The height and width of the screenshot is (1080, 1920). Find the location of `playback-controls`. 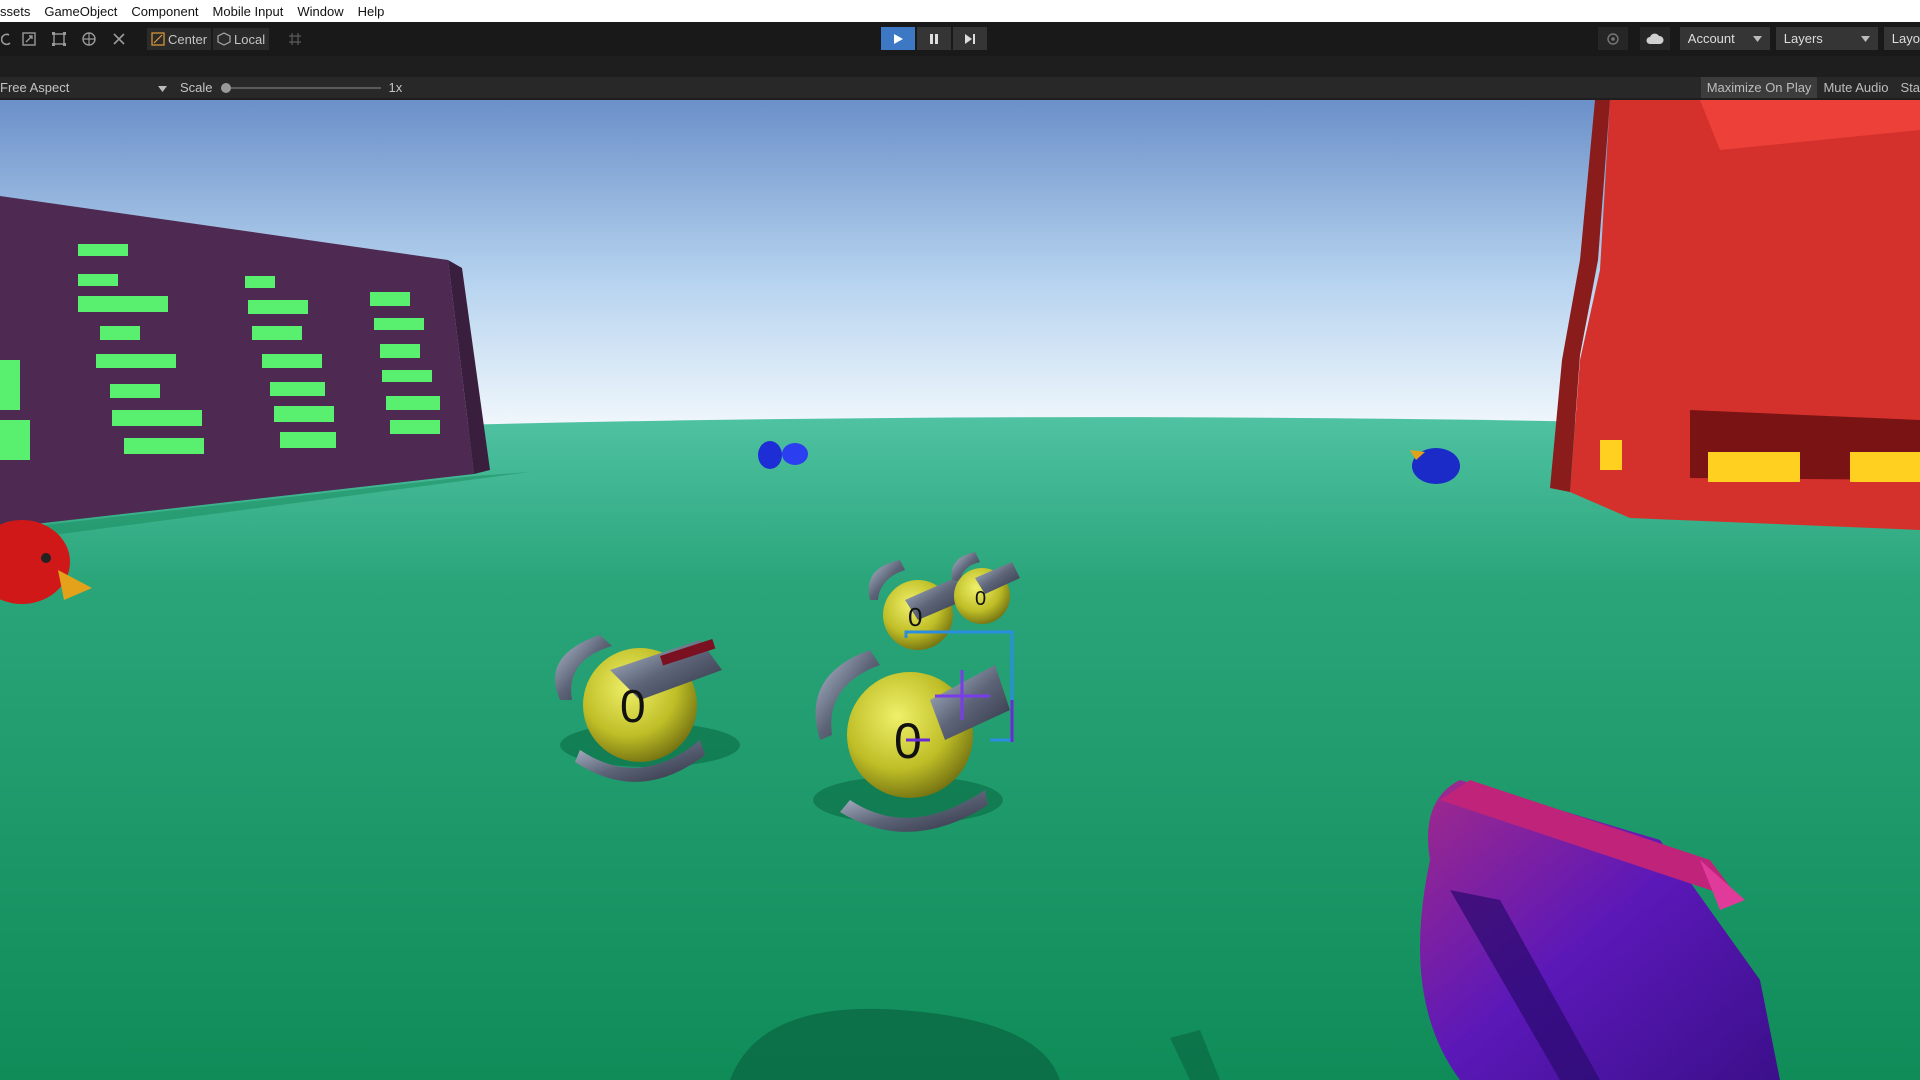

playback-controls is located at coordinates (934, 38).